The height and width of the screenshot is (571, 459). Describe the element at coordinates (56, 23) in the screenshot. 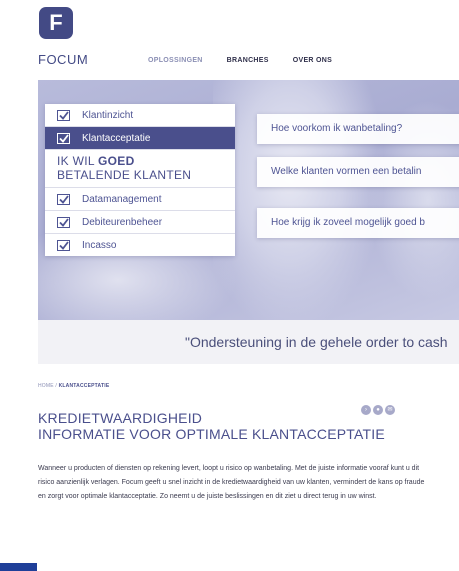

I see `logo-icon: F` at that location.